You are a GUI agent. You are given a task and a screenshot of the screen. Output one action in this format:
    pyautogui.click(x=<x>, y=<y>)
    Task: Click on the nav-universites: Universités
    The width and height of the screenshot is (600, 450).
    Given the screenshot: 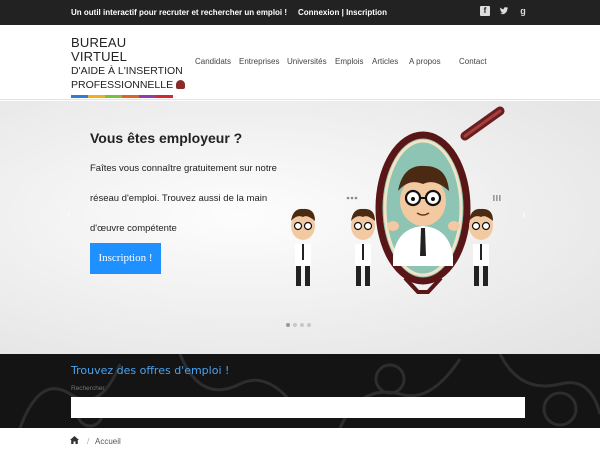 What is the action you would take?
    pyautogui.click(x=307, y=61)
    